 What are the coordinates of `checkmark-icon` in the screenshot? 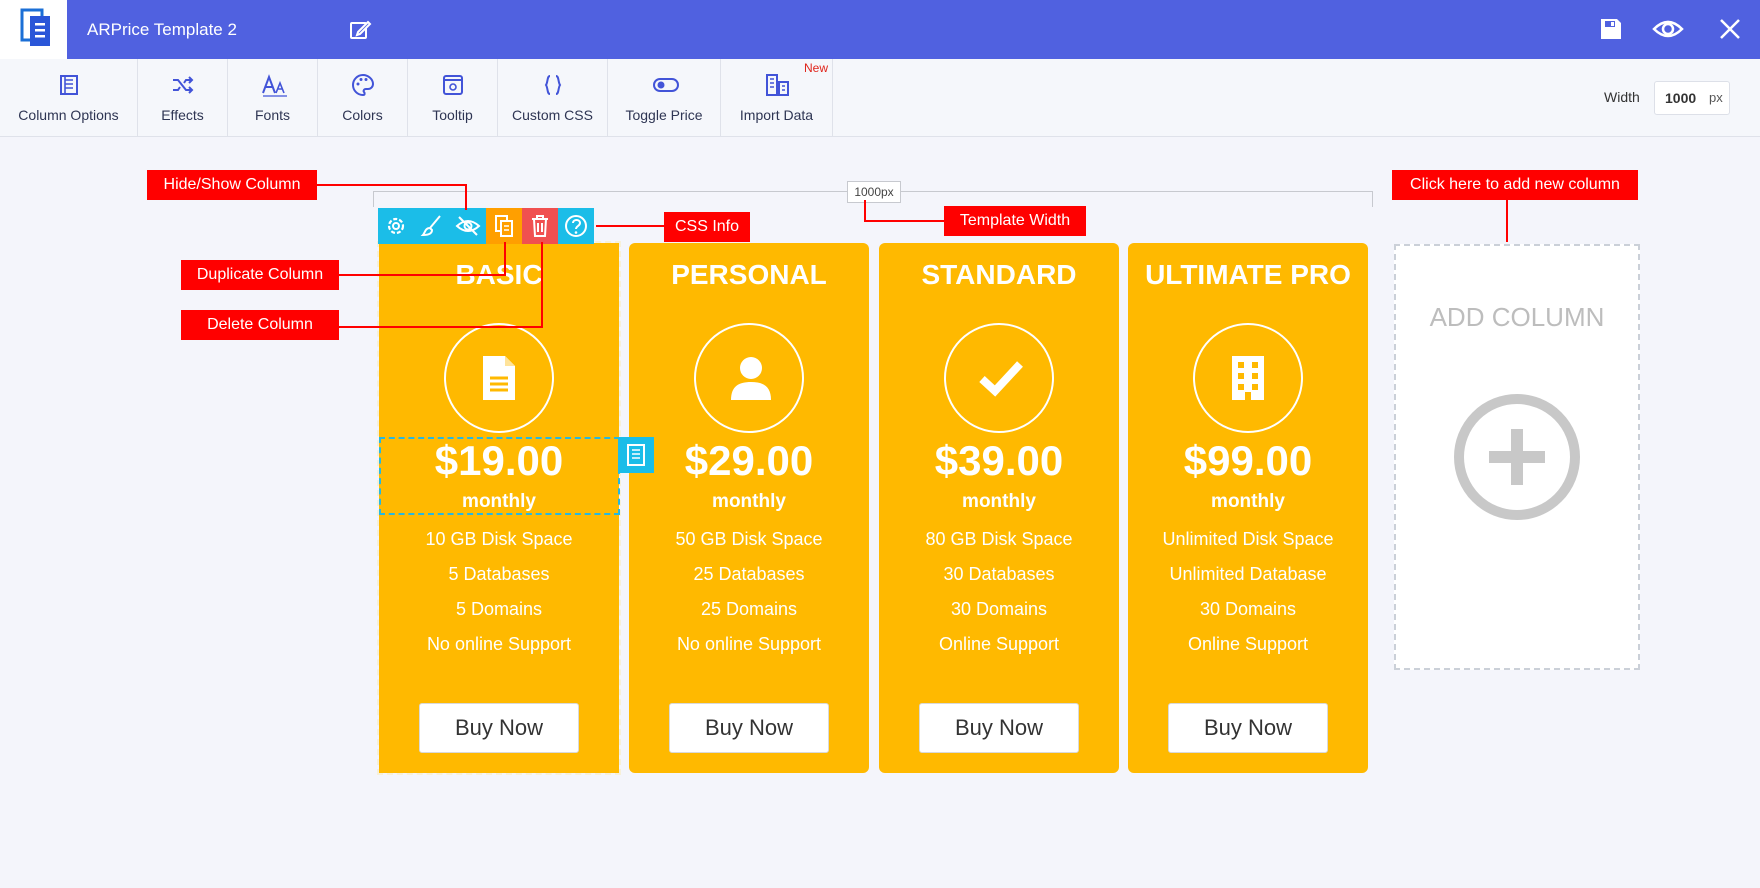 It's located at (1001, 379).